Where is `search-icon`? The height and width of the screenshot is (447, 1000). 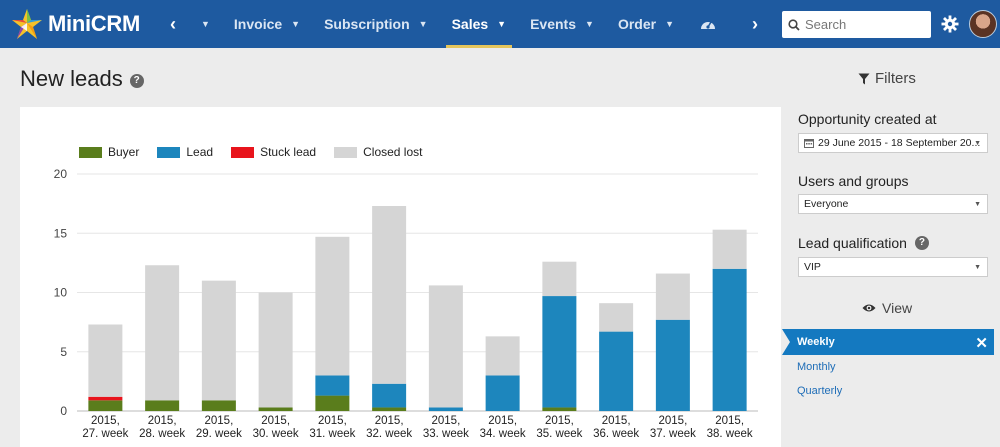 search-icon is located at coordinates (794, 24).